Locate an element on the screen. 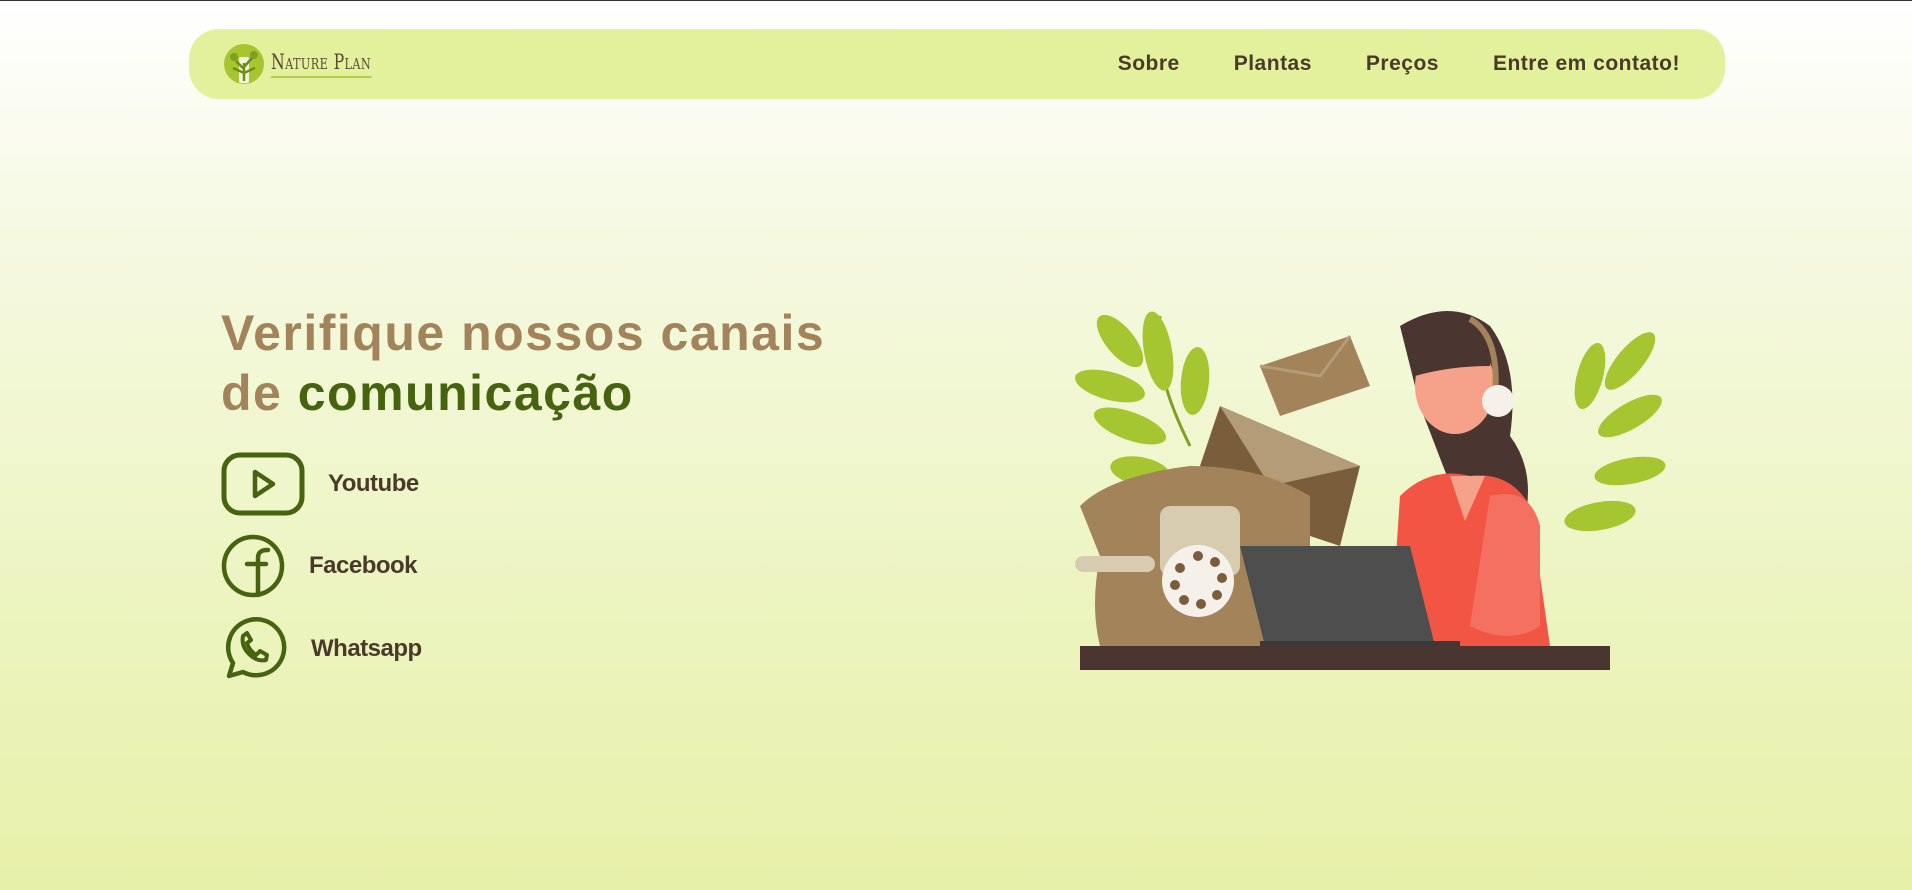 The height and width of the screenshot is (890, 1912). social-link-youtube: Youtube is located at coordinates (320, 484).